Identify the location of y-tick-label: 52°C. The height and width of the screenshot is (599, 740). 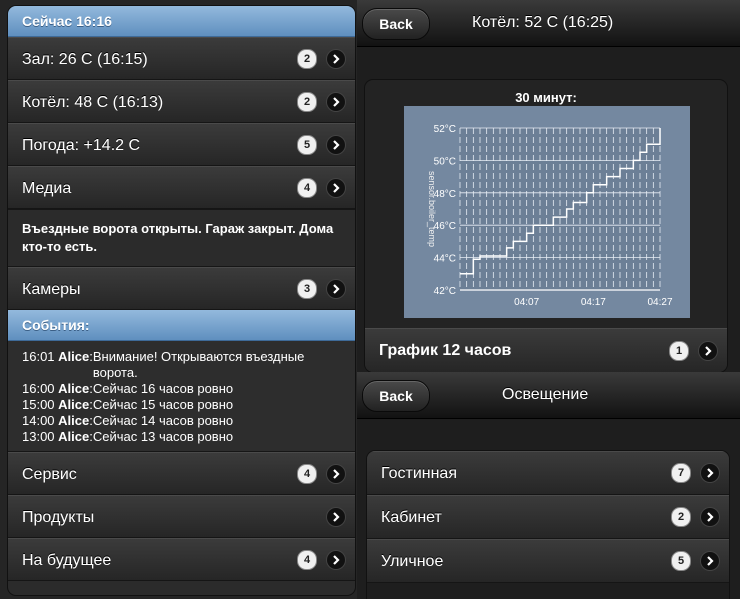
(445, 129).